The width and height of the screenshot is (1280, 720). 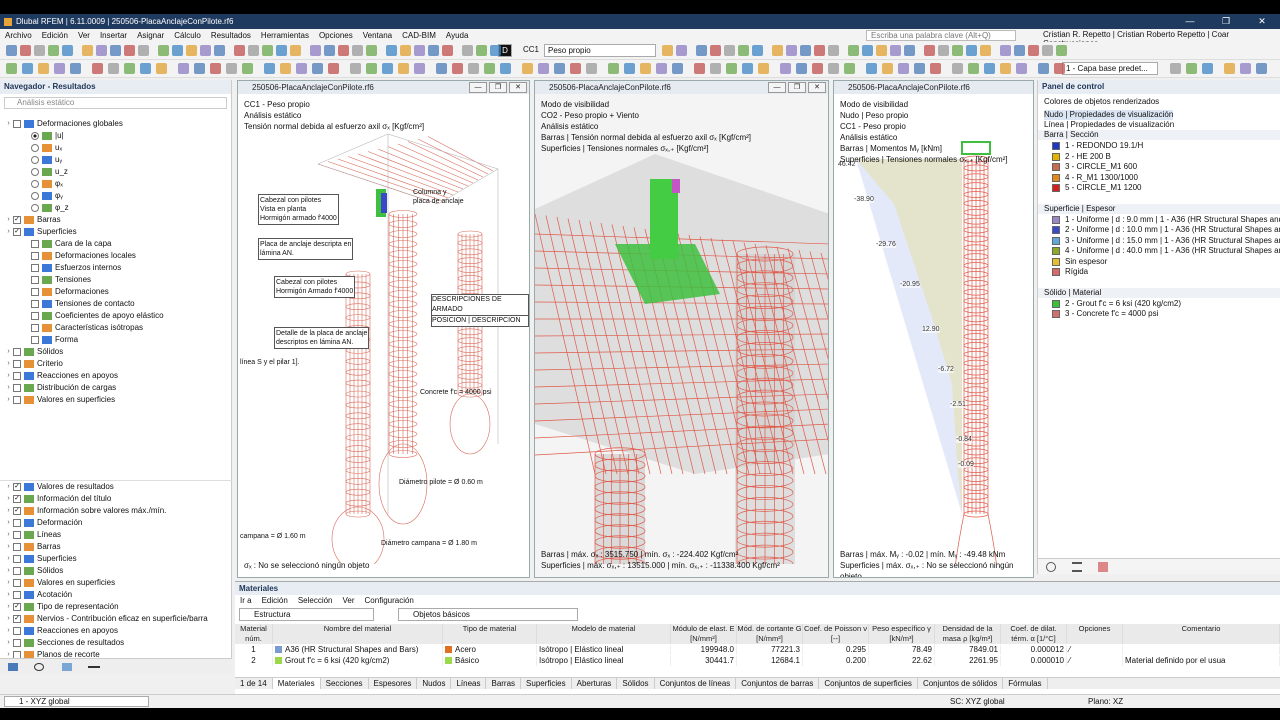 What do you see at coordinates (1096, 188) in the screenshot?
I see `cp-legend-item: 5 - CIRCLE_M1 1200` at bounding box center [1096, 188].